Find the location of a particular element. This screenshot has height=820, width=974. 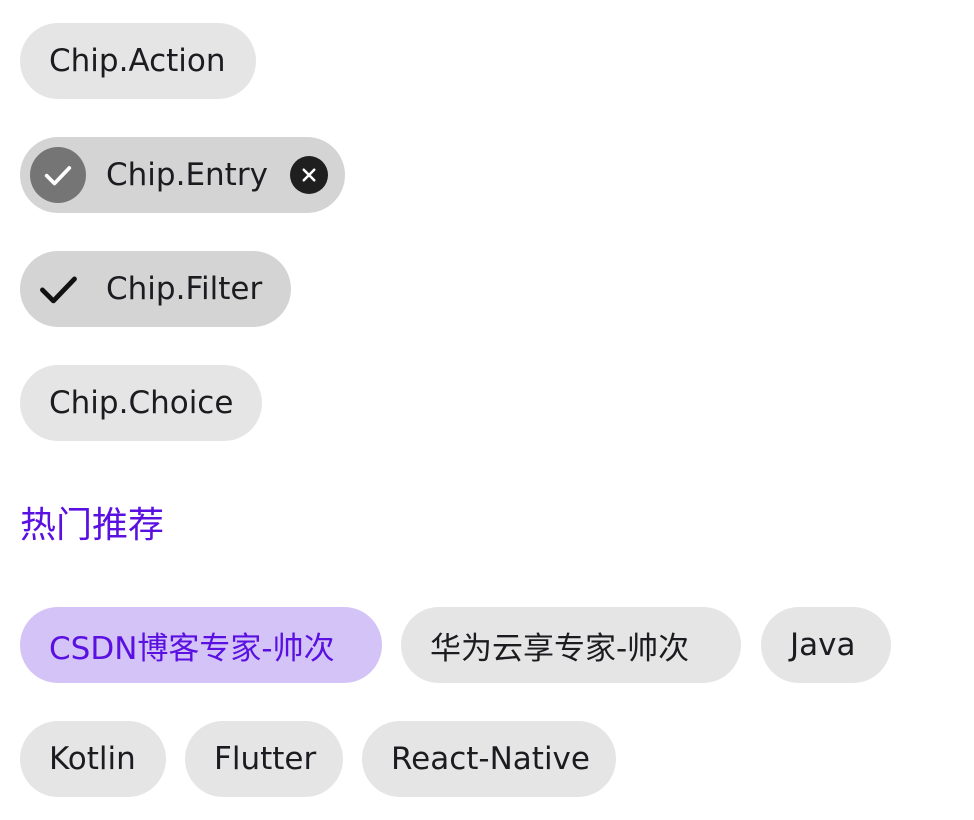

chip-action-label: Chip.Action is located at coordinates (137, 61).